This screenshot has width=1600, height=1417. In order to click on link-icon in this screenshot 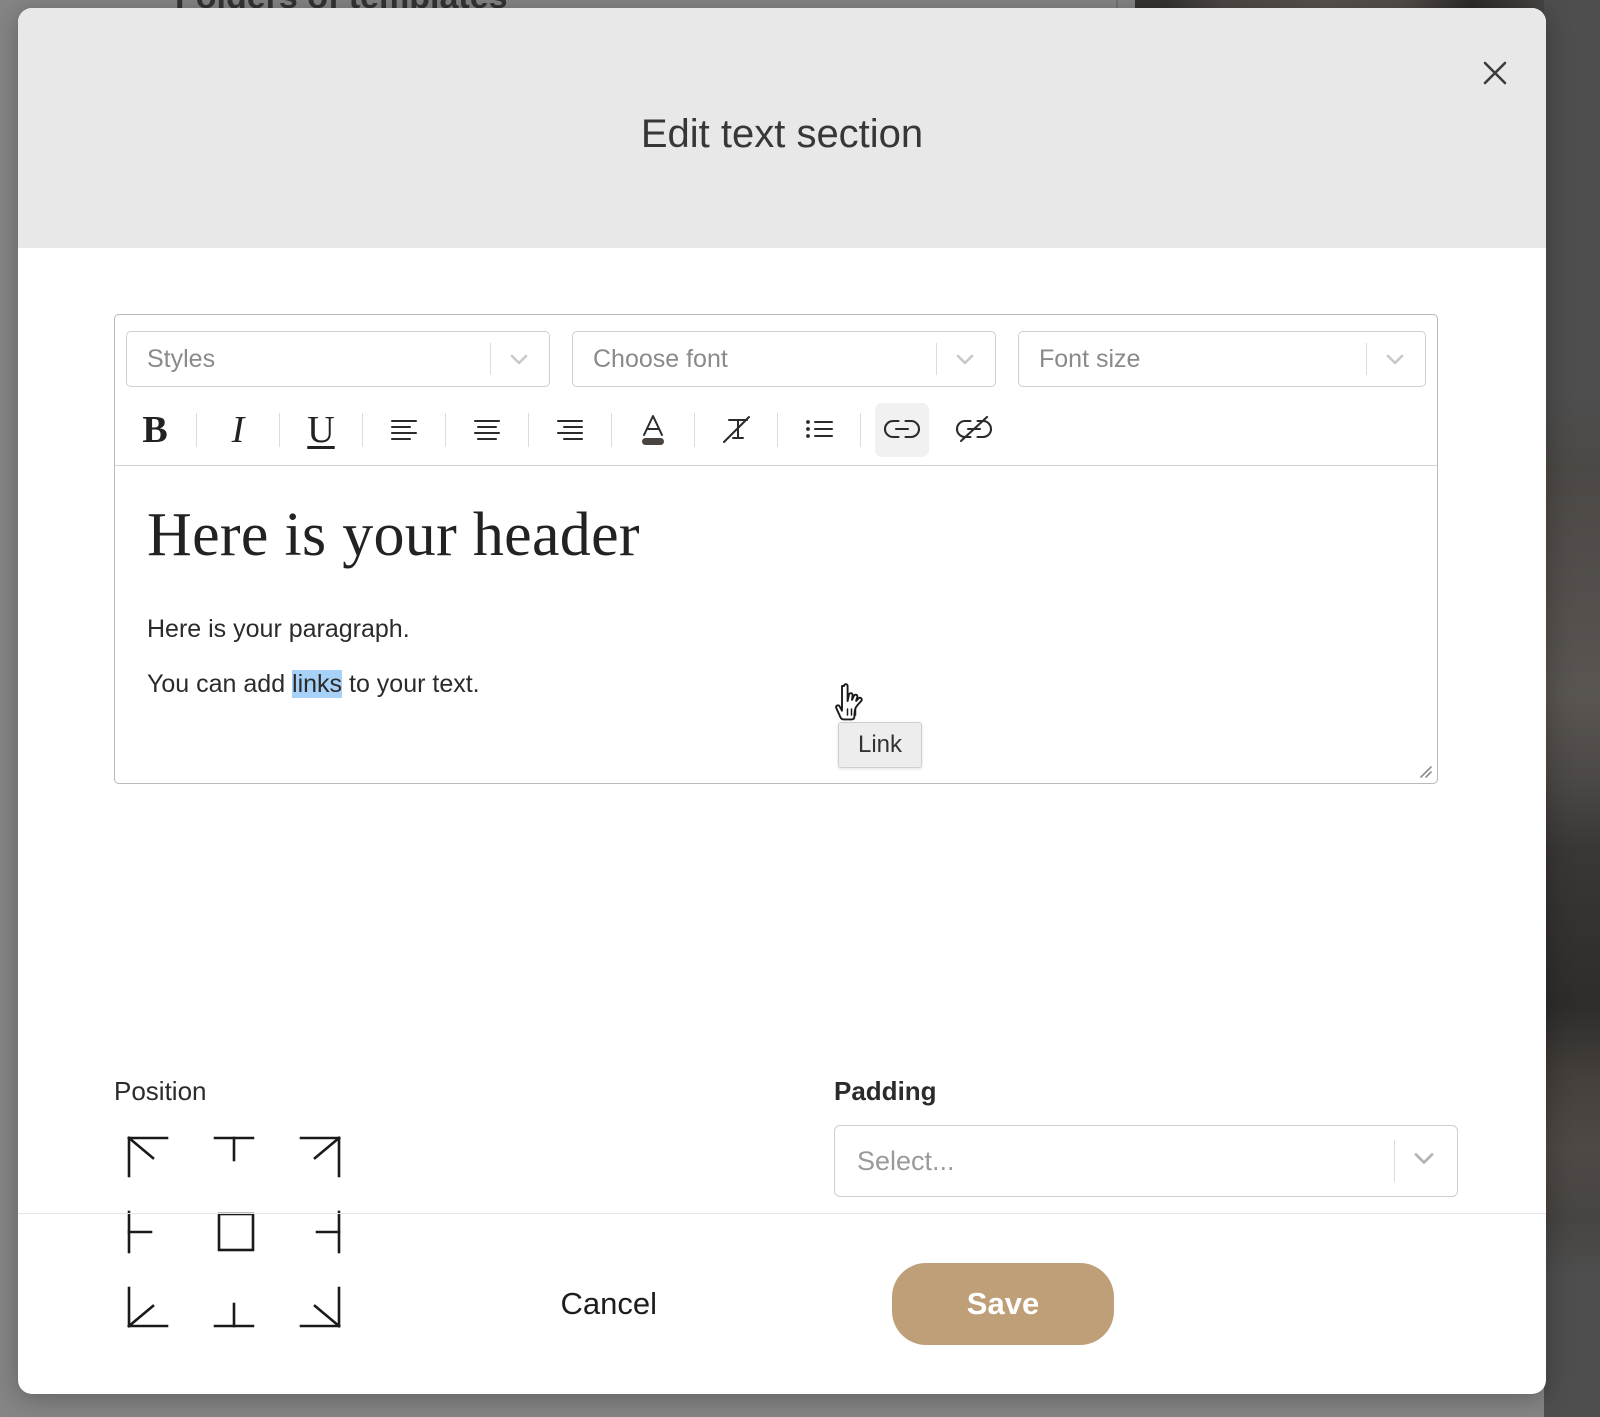, I will do `click(902, 430)`.